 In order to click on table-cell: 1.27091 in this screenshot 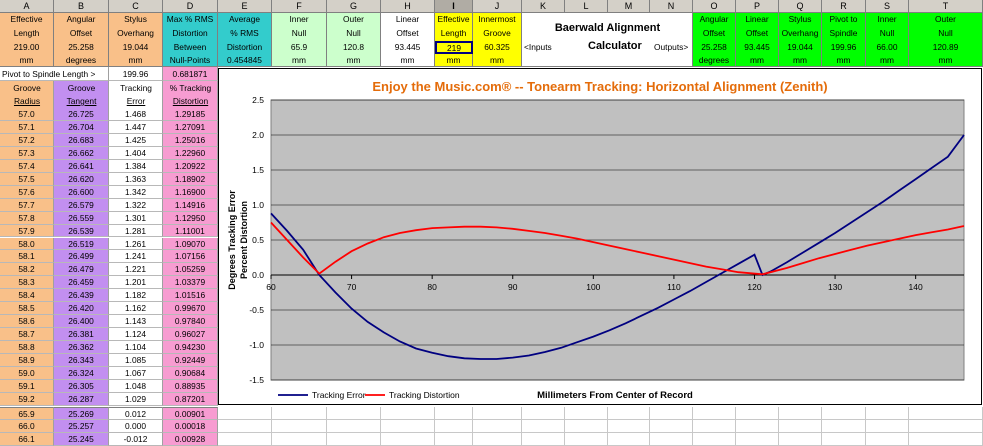, I will do `click(190, 127)`.